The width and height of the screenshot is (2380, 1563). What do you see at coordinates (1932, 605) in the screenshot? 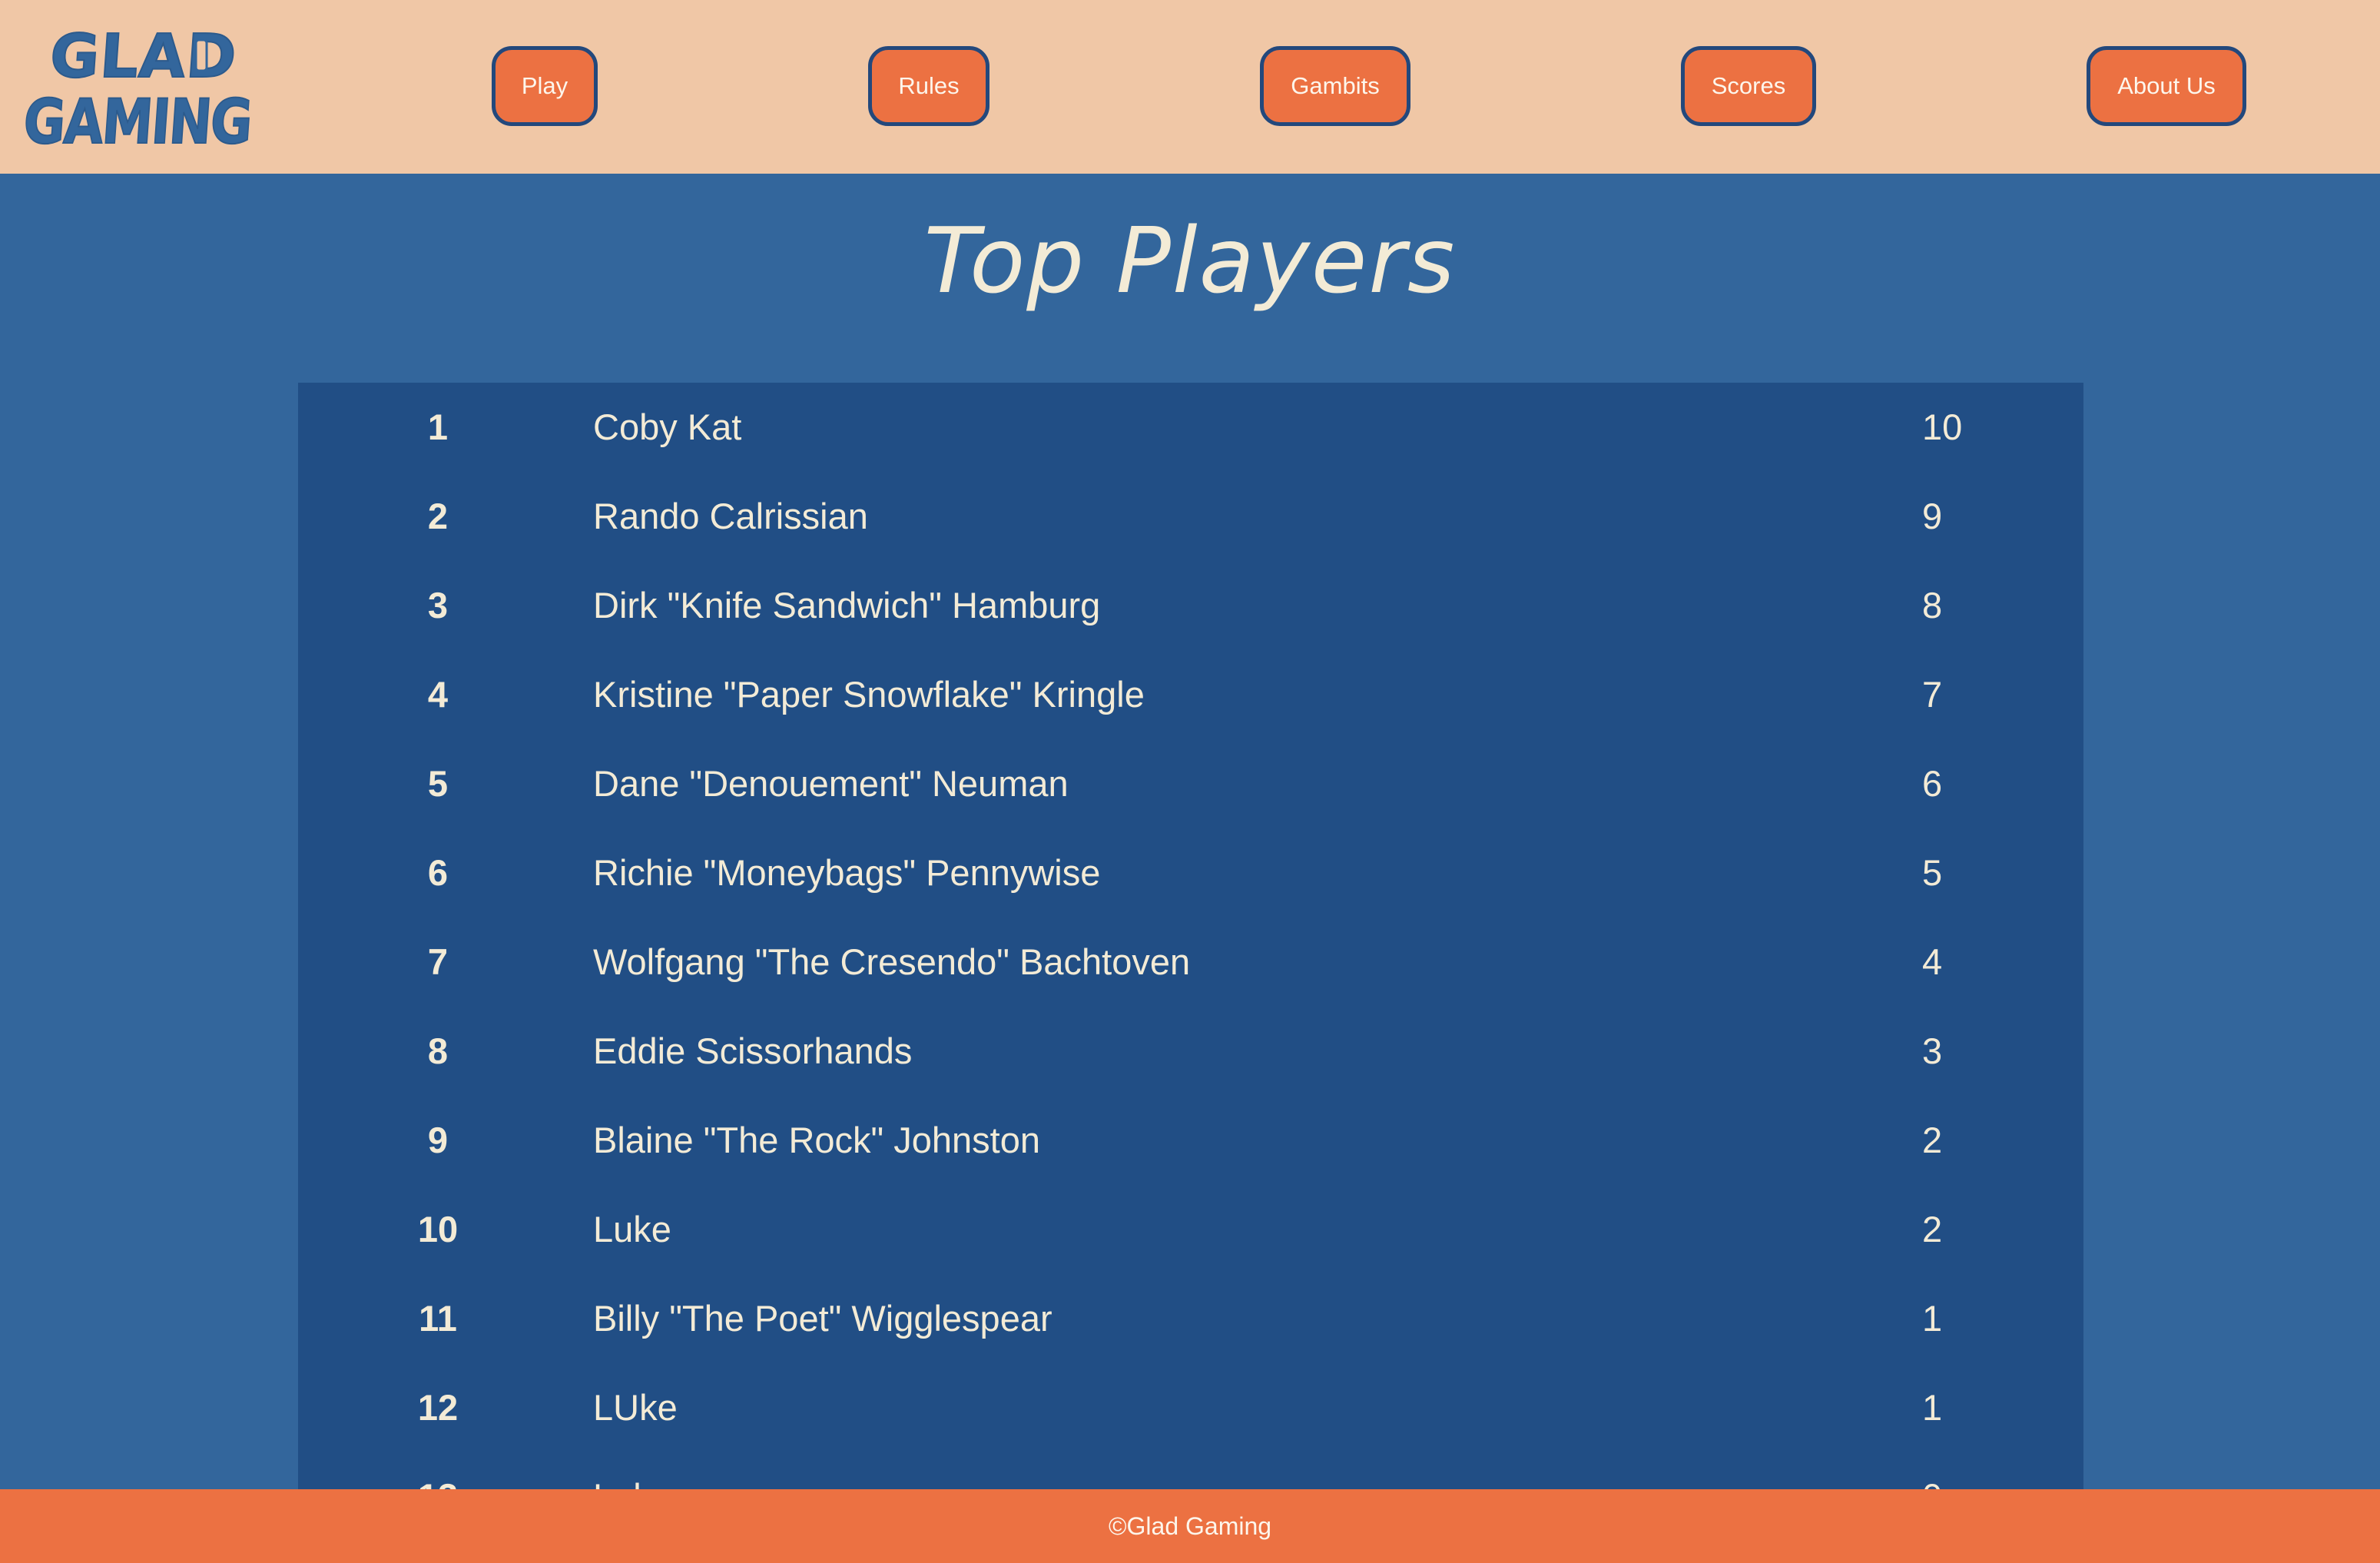
I see `score-cell: 8` at bounding box center [1932, 605].